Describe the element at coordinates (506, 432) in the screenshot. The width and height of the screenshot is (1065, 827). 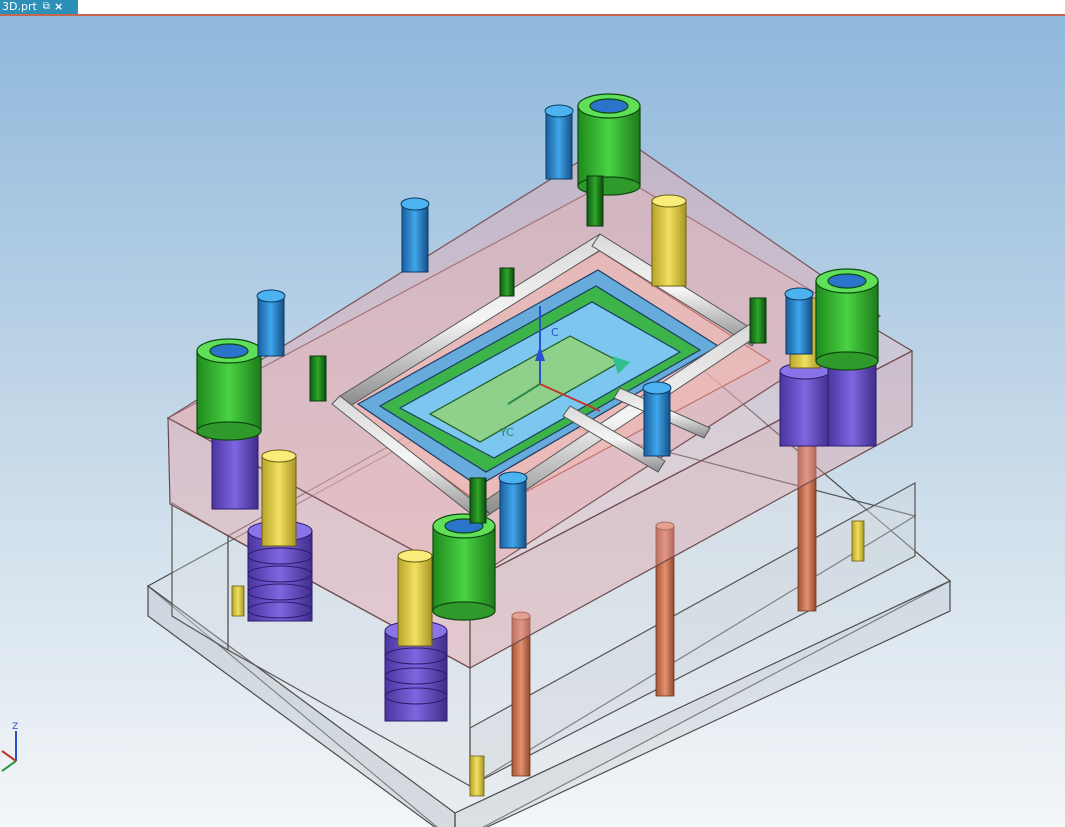
I see `wcs-label-yc: YC` at that location.